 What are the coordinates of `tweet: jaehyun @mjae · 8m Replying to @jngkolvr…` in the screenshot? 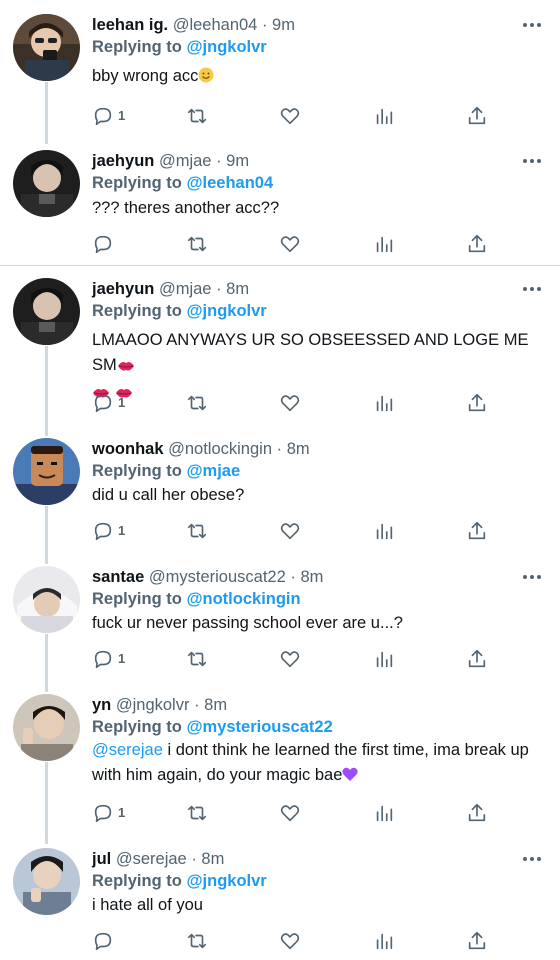 It's located at (280, 348).